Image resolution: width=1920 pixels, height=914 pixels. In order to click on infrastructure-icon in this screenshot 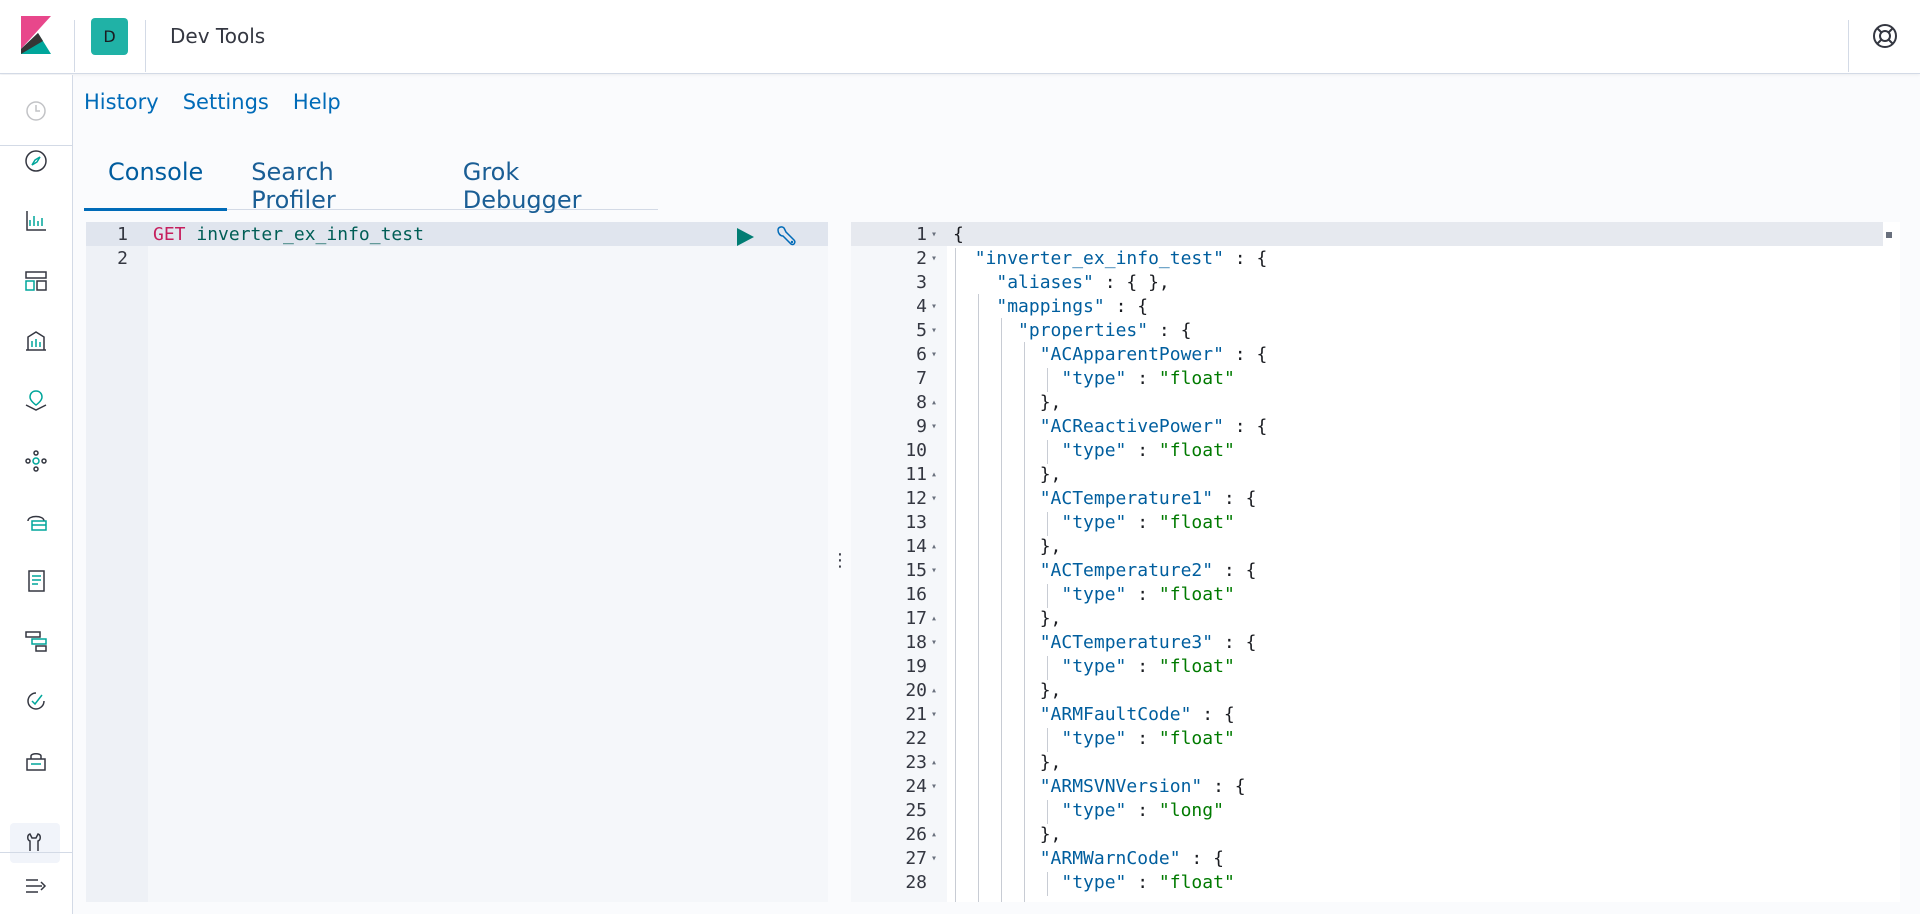, I will do `click(36, 521)`.